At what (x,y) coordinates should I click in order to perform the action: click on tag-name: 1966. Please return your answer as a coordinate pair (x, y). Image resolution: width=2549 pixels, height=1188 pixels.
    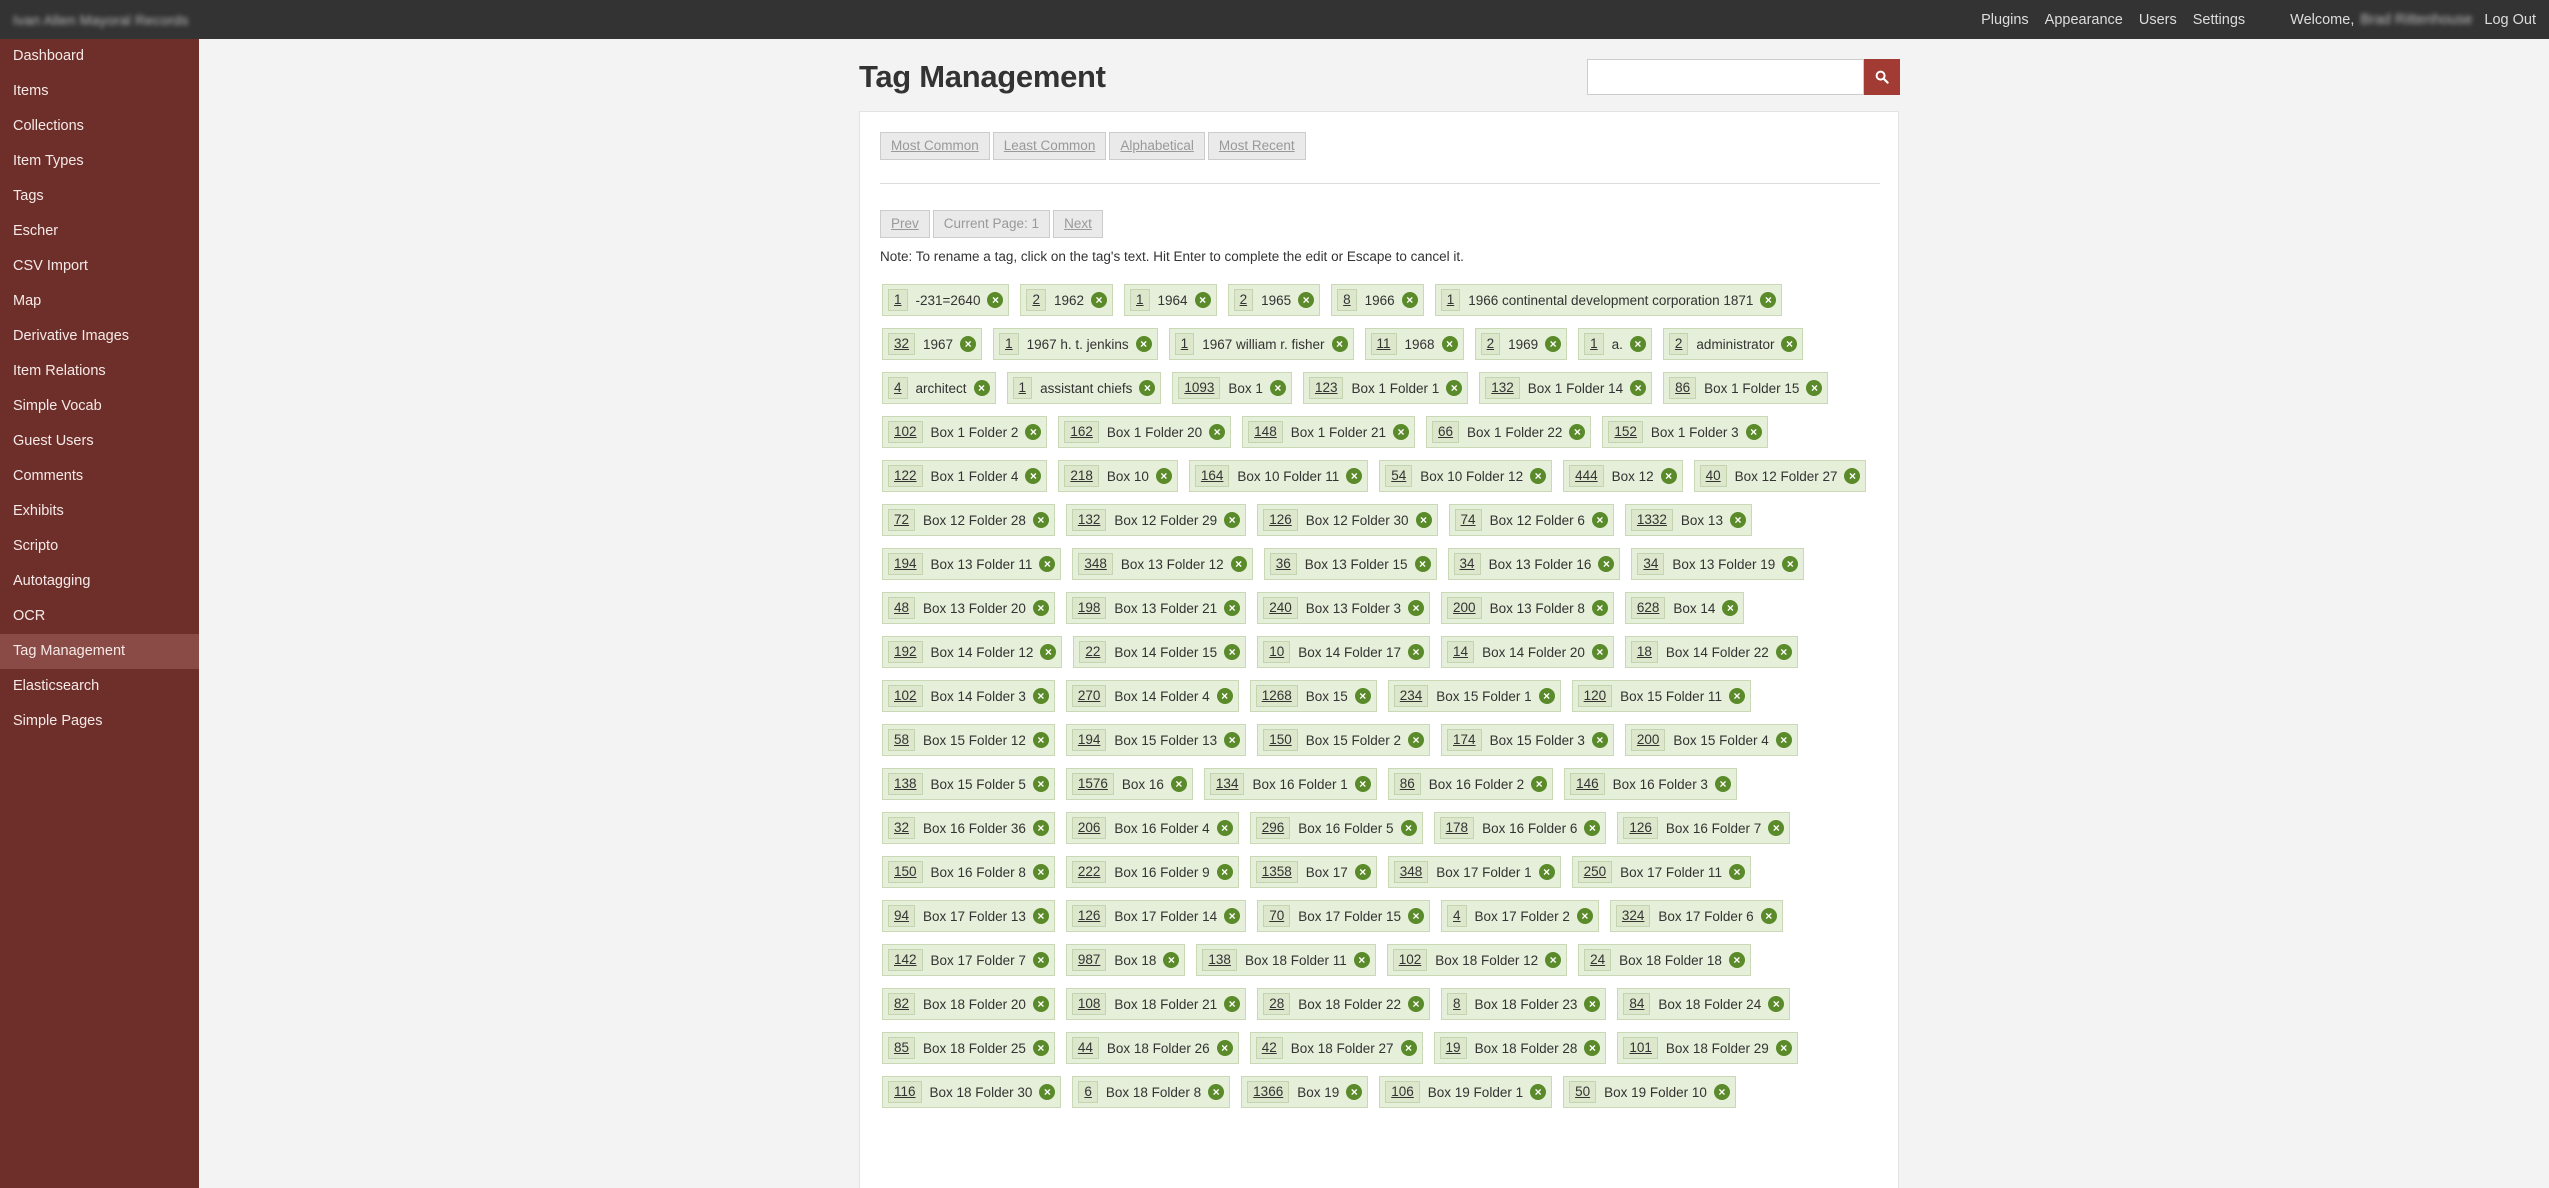
    Looking at the image, I should click on (1380, 300).